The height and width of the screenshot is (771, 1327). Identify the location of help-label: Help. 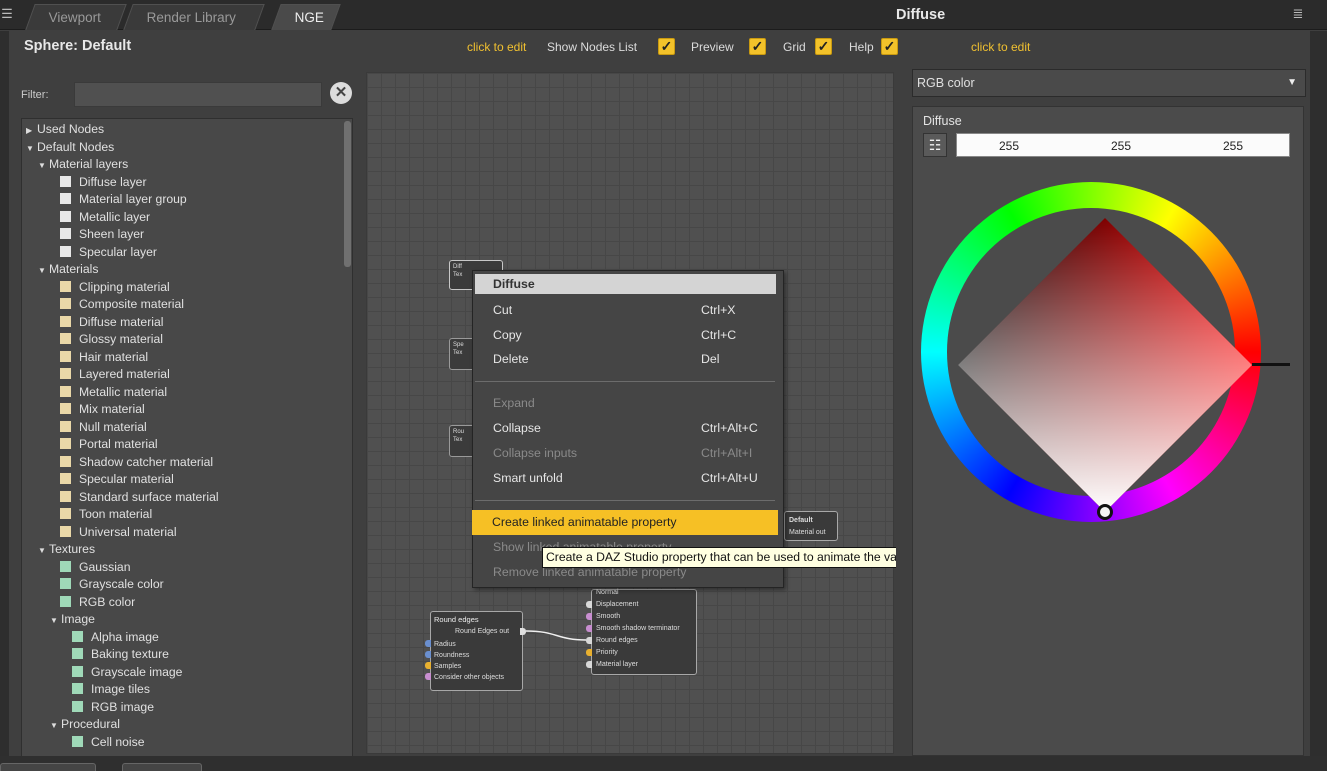
(861, 47).